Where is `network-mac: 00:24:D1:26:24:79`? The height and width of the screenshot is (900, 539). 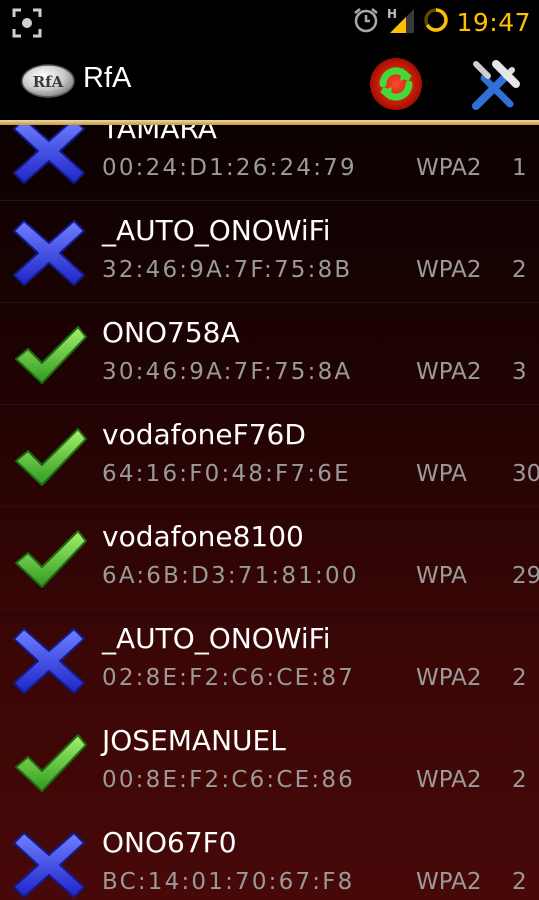
network-mac: 00:24:D1:26:24:79 is located at coordinates (229, 168).